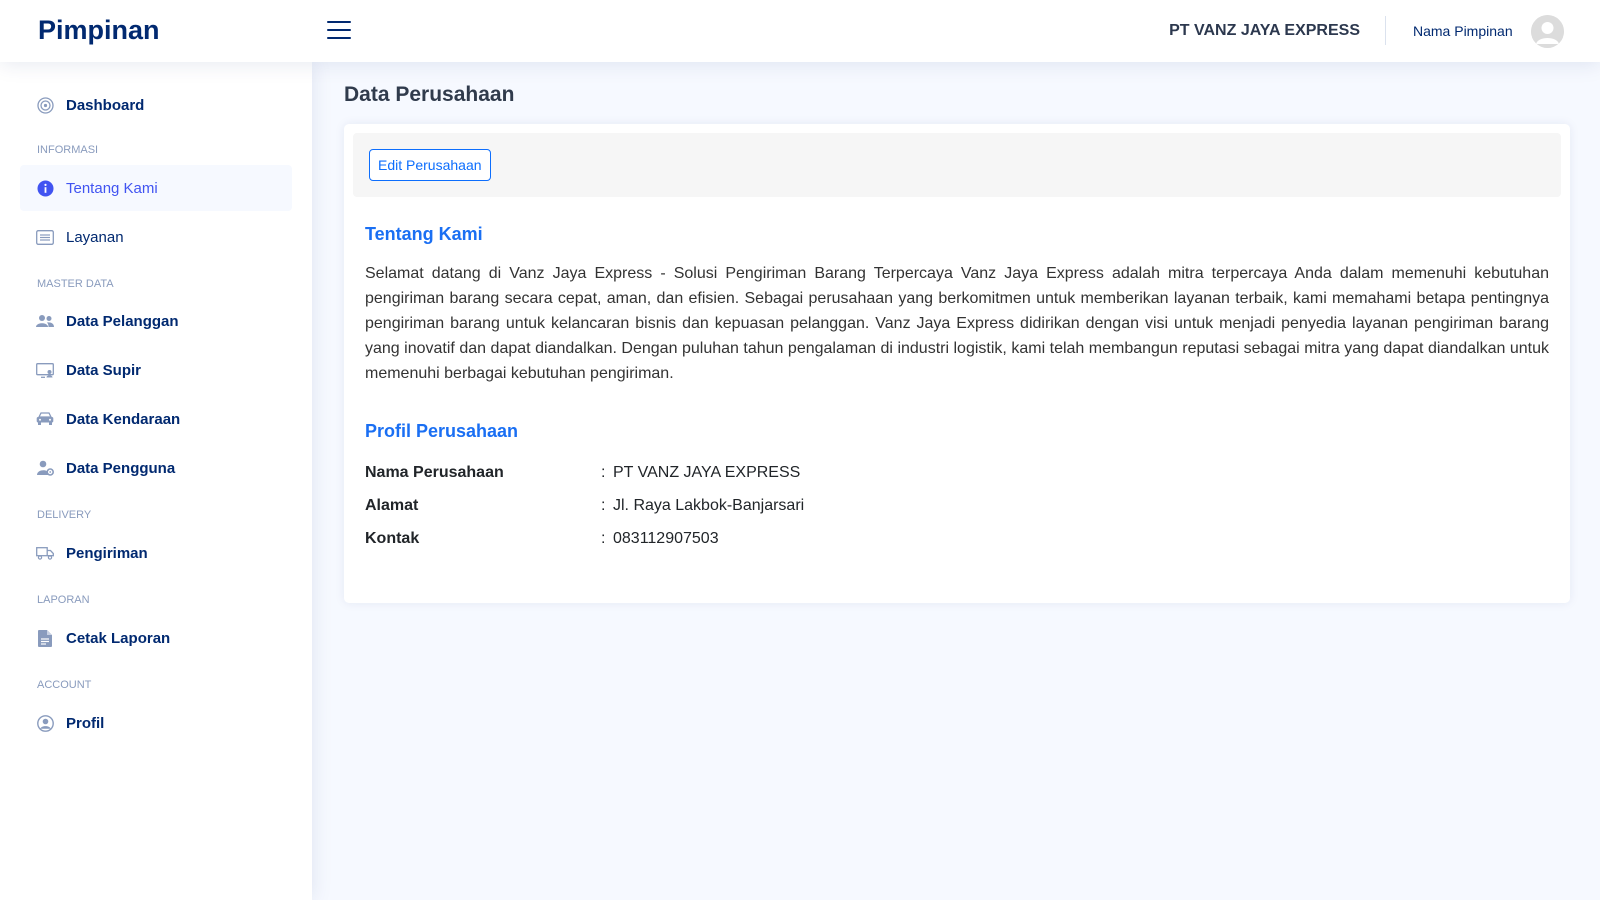 This screenshot has height=900, width=1600. Describe the element at coordinates (45, 638) in the screenshot. I see `document-icon` at that location.